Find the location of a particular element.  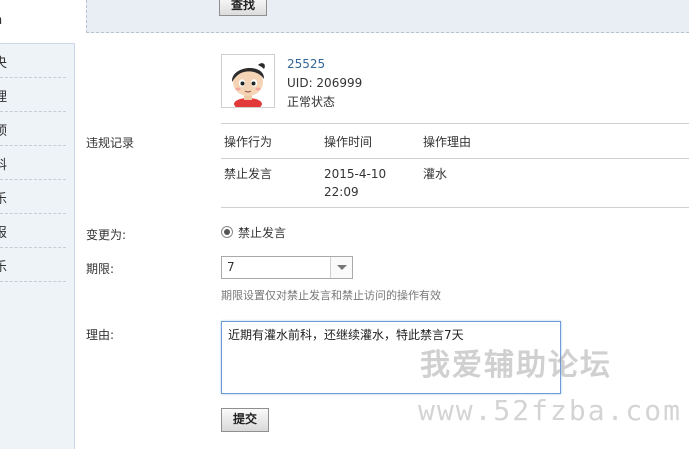

table-cell-time: 22:09 is located at coordinates (341, 192).